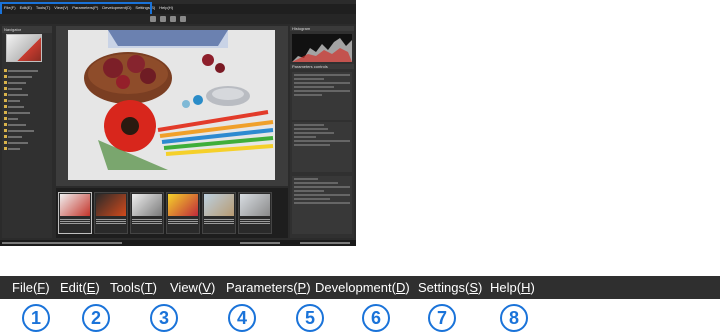  Describe the element at coordinates (27, 29) in the screenshot. I see `navigator-title: Navigator` at that location.